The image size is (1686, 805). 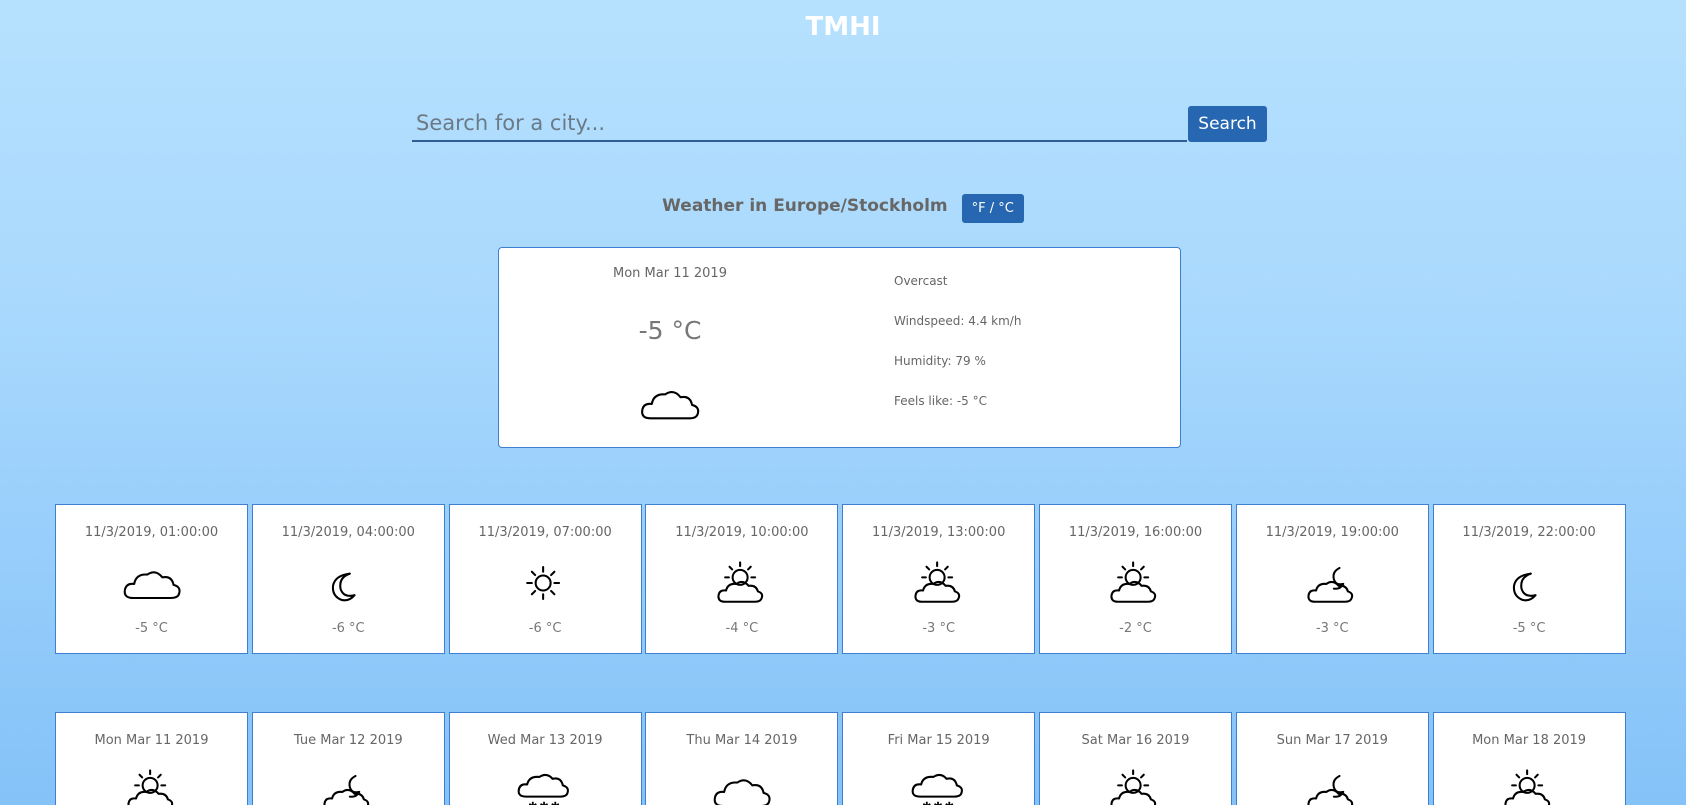 What do you see at coordinates (1332, 758) in the screenshot?
I see `daily-card: Sun Mar 17 2019` at bounding box center [1332, 758].